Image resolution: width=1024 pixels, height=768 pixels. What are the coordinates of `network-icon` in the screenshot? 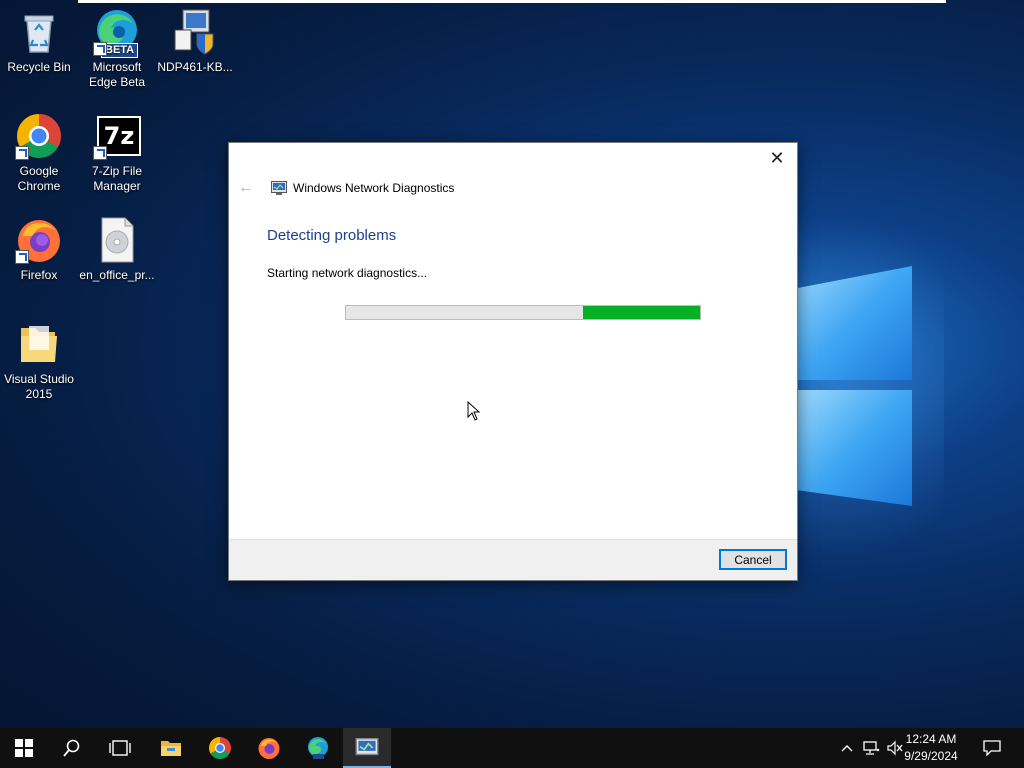 It's located at (871, 748).